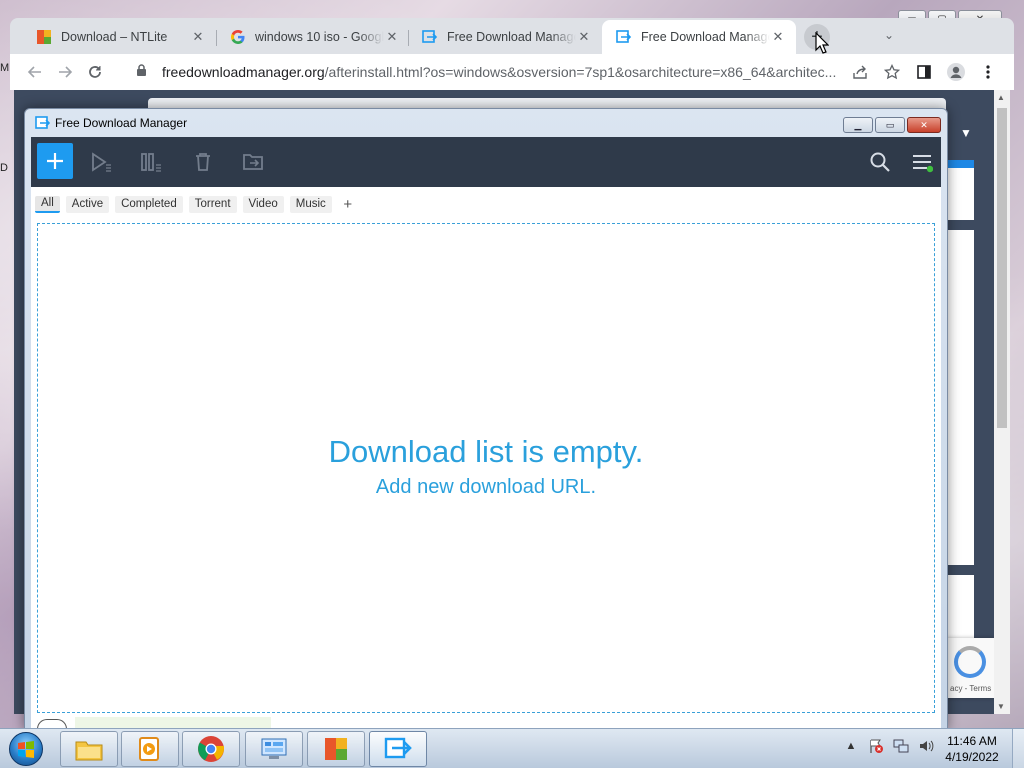 Image resolution: width=1024 pixels, height=768 pixels. Describe the element at coordinates (1001, 97) in the screenshot. I see `scroll-up-arrow-icon: ▲` at that location.